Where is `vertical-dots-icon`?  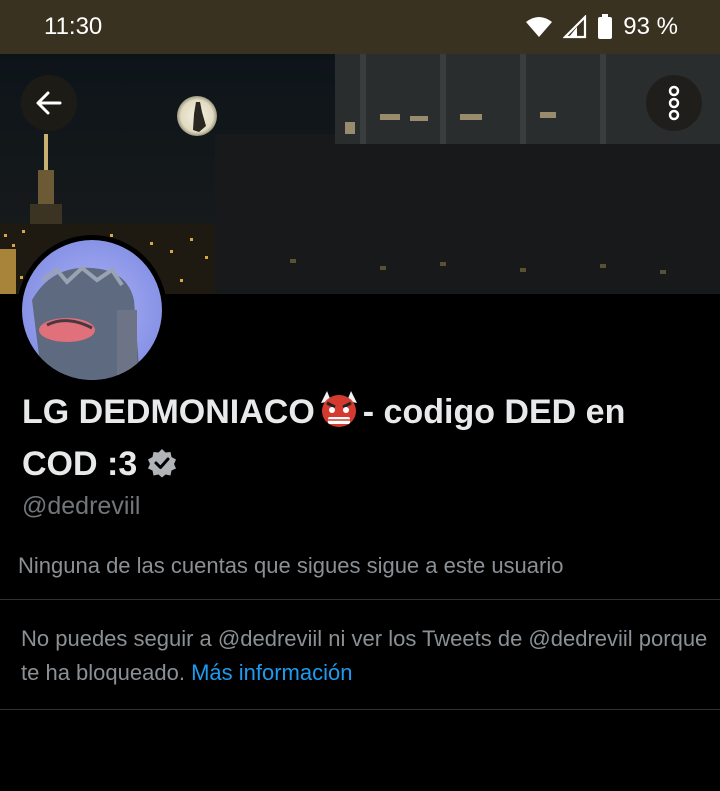 vertical-dots-icon is located at coordinates (674, 103).